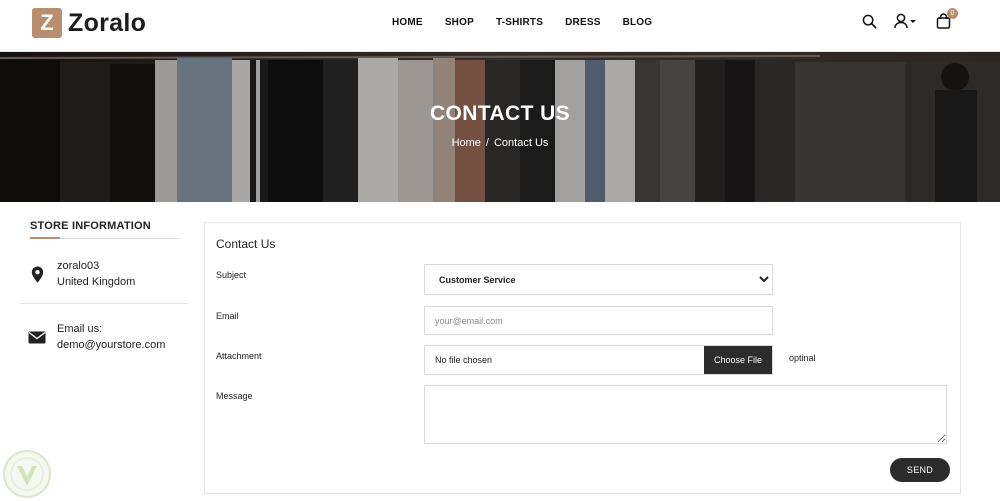 The image size is (1000, 501). I want to click on main-nav: HOME SHOP T-SHIRTS DRESS BLOG, so click(533, 22).